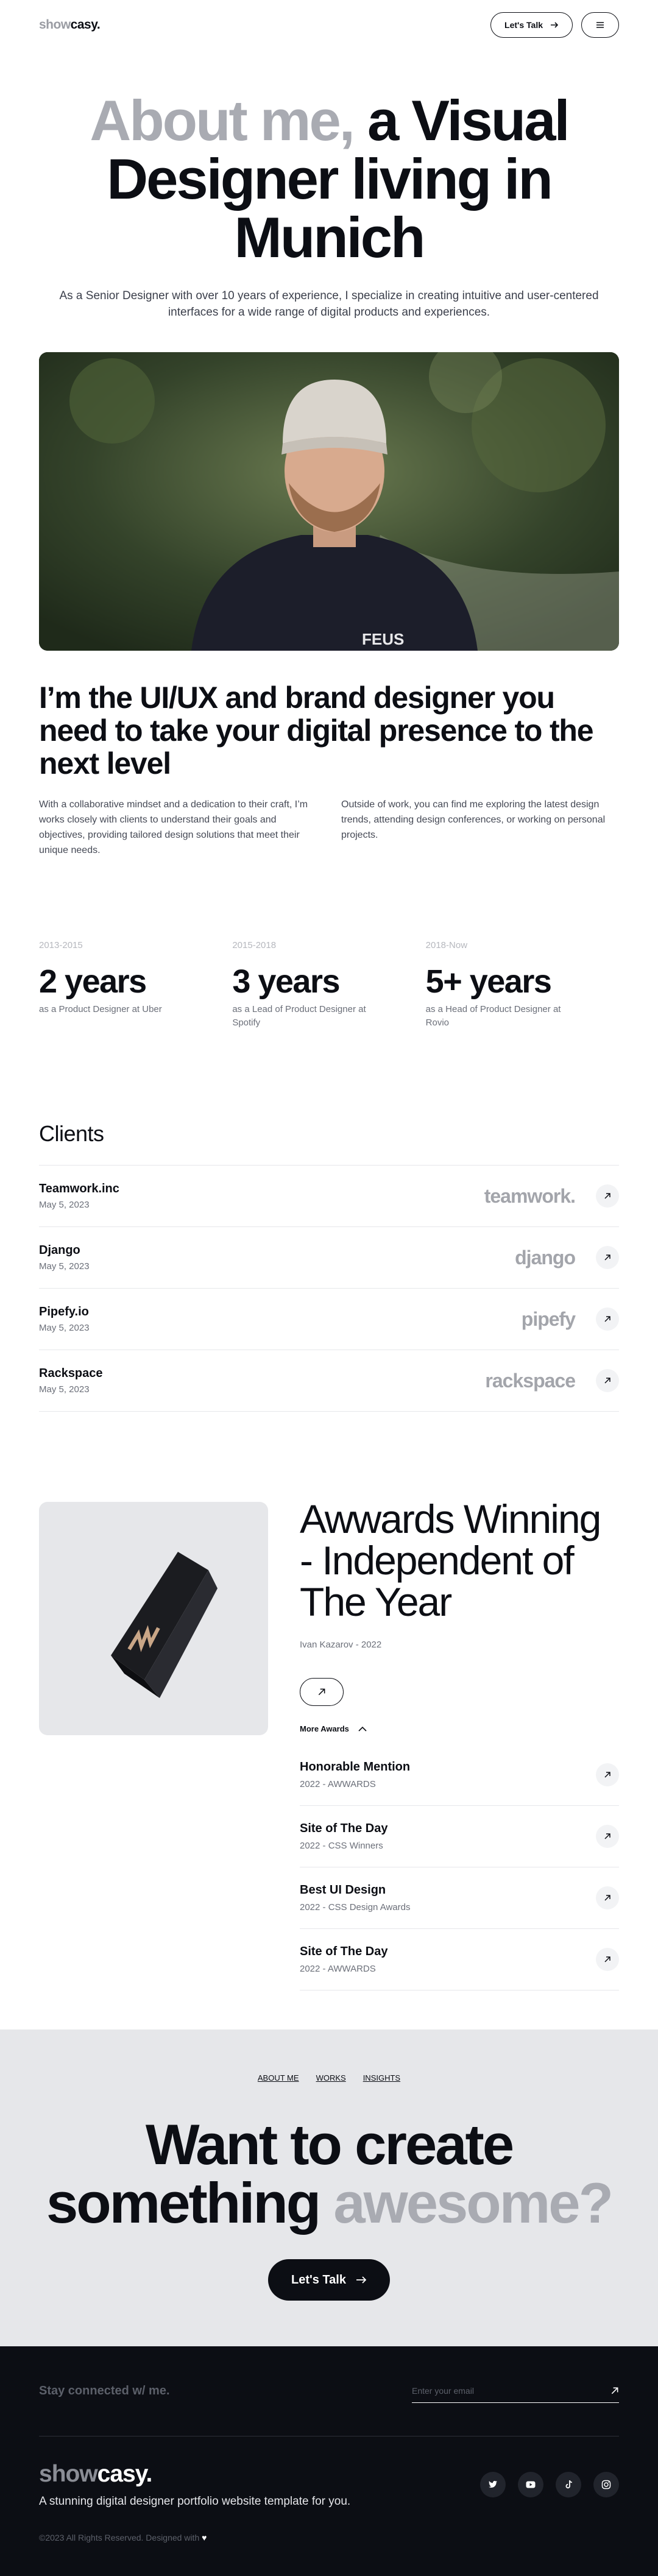  I want to click on stat-years: 2018-Now, so click(446, 945).